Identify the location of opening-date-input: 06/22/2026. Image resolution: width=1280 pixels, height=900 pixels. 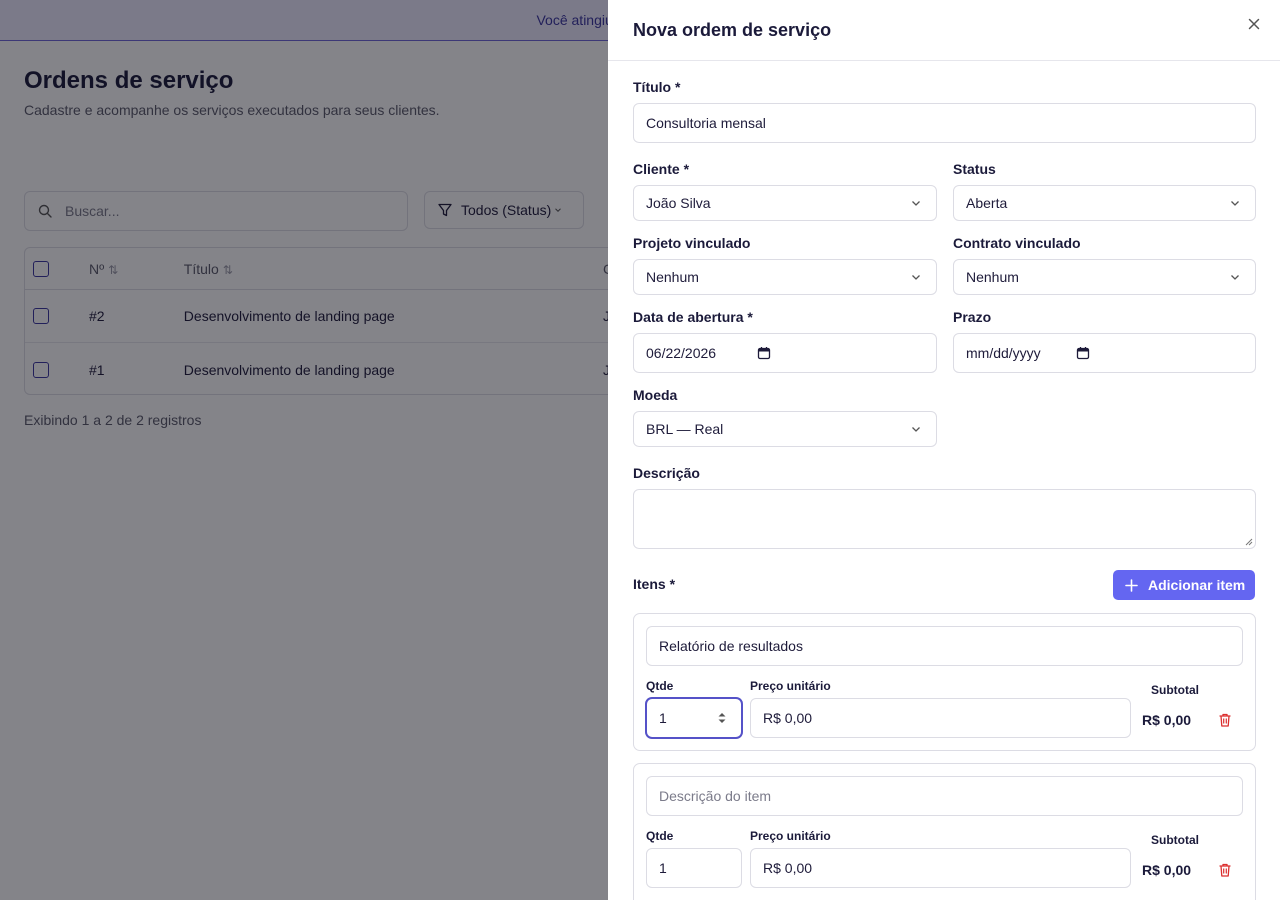
(785, 353).